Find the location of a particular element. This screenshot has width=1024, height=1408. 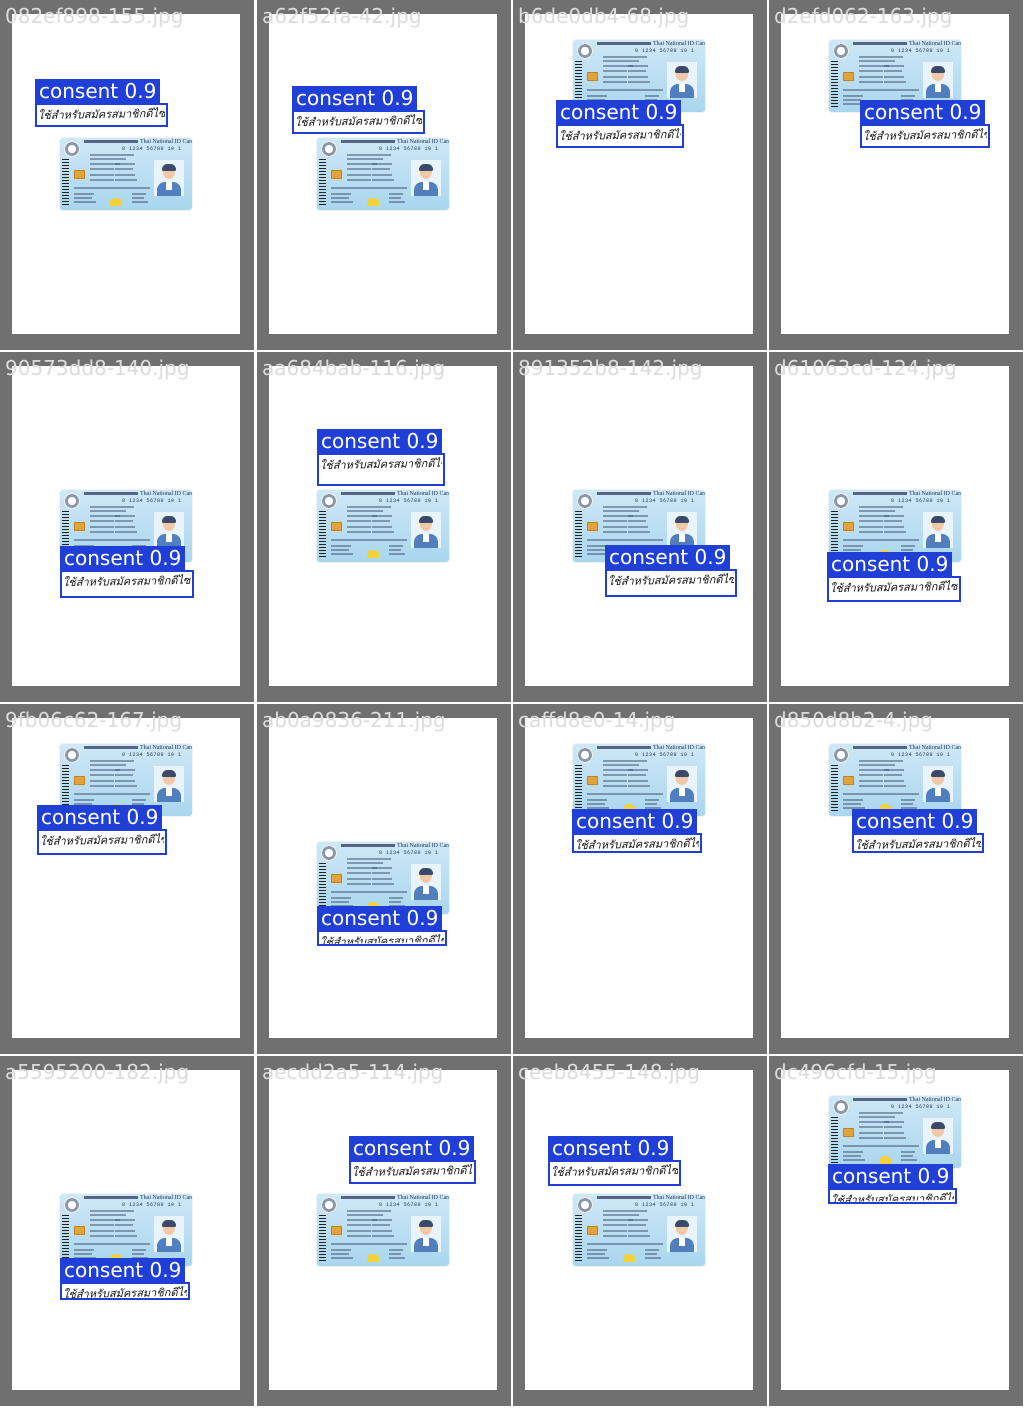

barcode-icon is located at coordinates (65, 182).